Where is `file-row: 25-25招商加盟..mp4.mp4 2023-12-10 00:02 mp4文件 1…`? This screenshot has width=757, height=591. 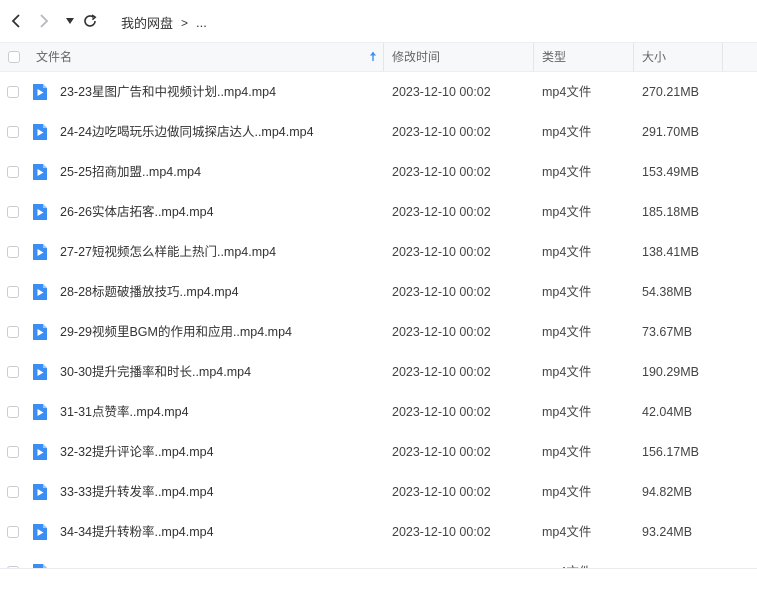
file-row: 25-25招商加盟..mp4.mp4 2023-12-10 00:02 mp4文件 1… is located at coordinates (378, 172).